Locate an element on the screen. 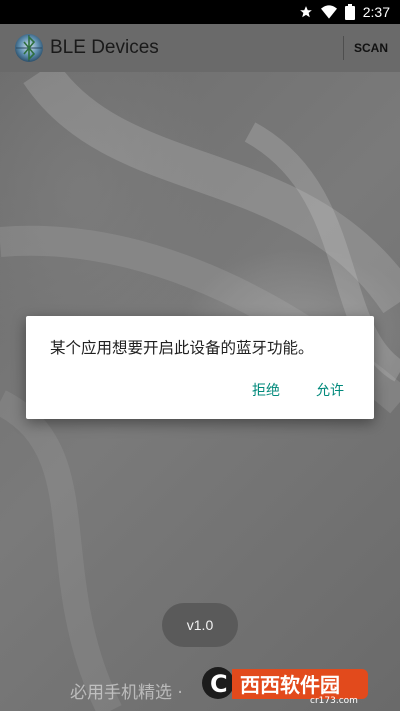  brand-url: cr173.com is located at coordinates (334, 700).